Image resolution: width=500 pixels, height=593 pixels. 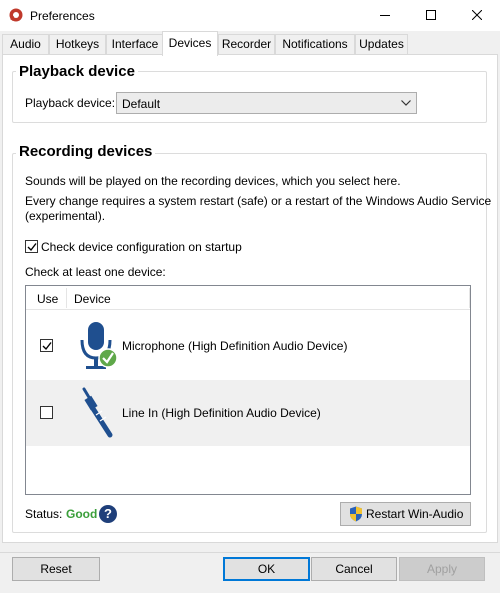 I want to click on audio-jack-icon, so click(x=97, y=412).